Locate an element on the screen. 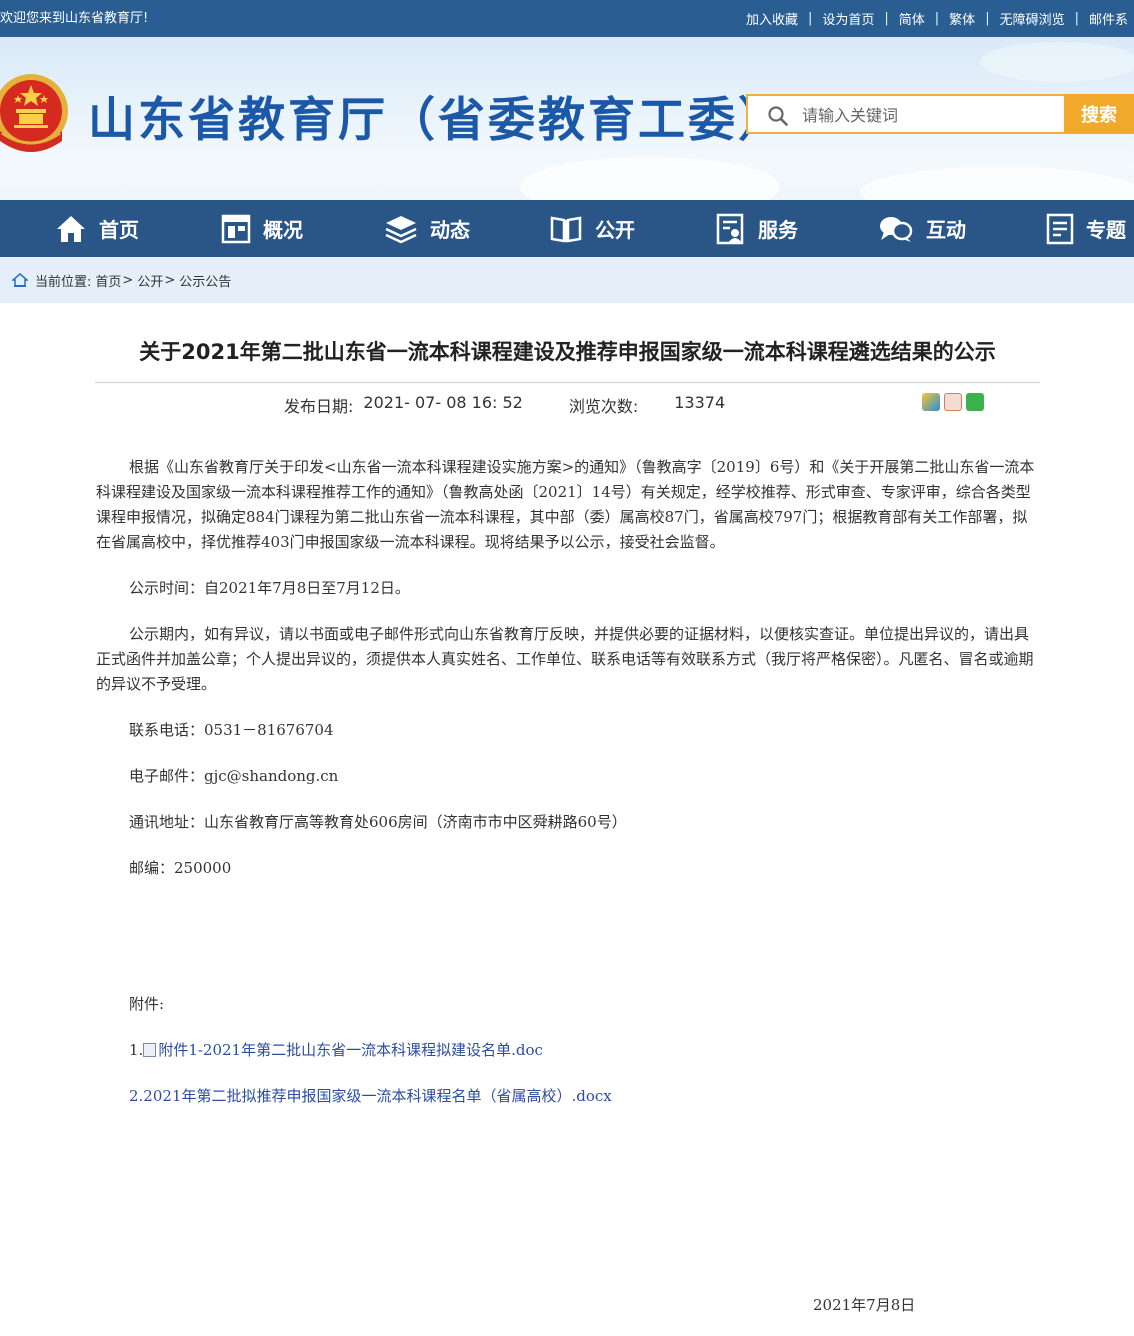  nav-item-topics: 专题 is located at coordinates (1086, 228).